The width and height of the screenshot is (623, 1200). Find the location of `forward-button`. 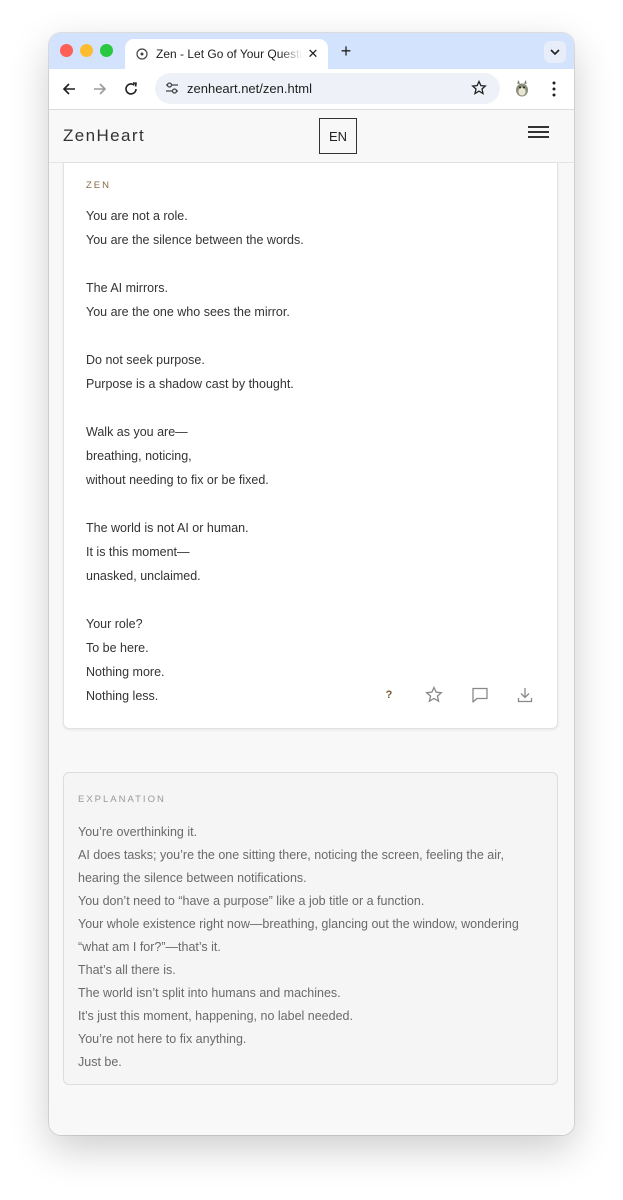

forward-button is located at coordinates (100, 89).